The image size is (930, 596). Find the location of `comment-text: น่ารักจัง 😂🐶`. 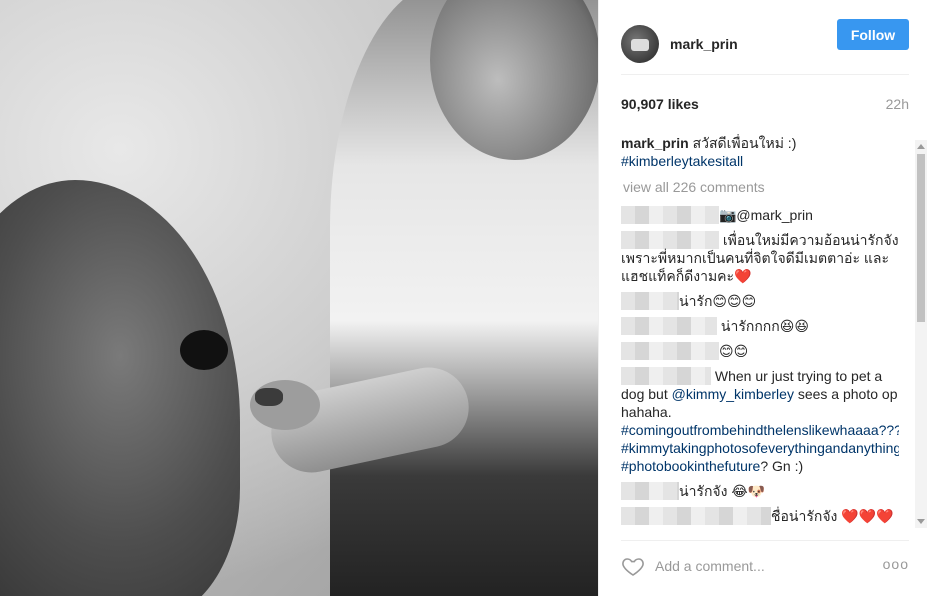

comment-text: น่ารักจัง 😂🐶 is located at coordinates (722, 491).